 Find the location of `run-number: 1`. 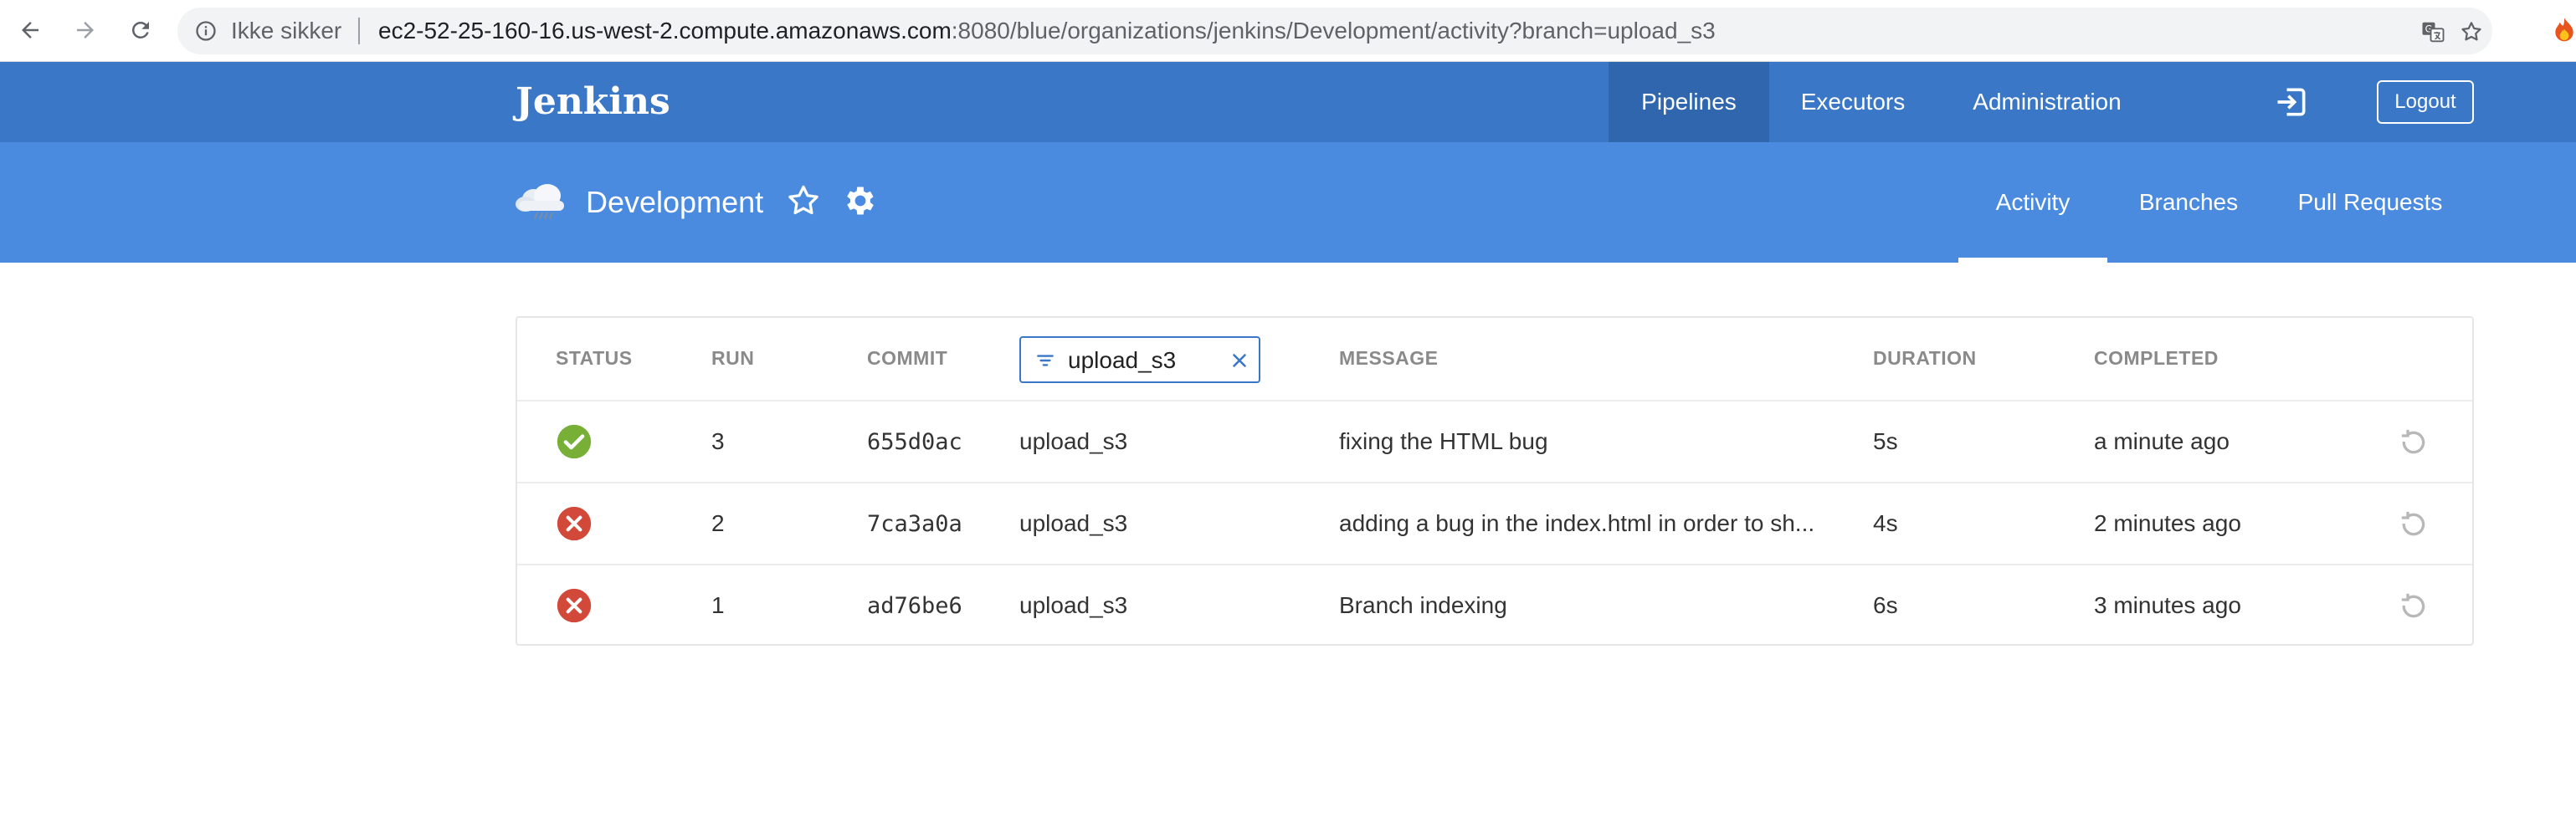

run-number: 1 is located at coordinates (718, 605).